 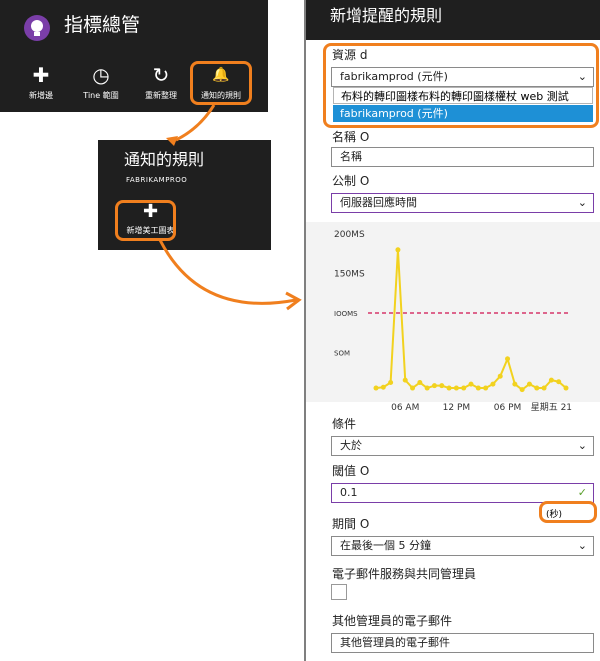 What do you see at coordinates (392, 621) in the screenshot?
I see `other-email-label: 其他管理員的電子郵件` at bounding box center [392, 621].